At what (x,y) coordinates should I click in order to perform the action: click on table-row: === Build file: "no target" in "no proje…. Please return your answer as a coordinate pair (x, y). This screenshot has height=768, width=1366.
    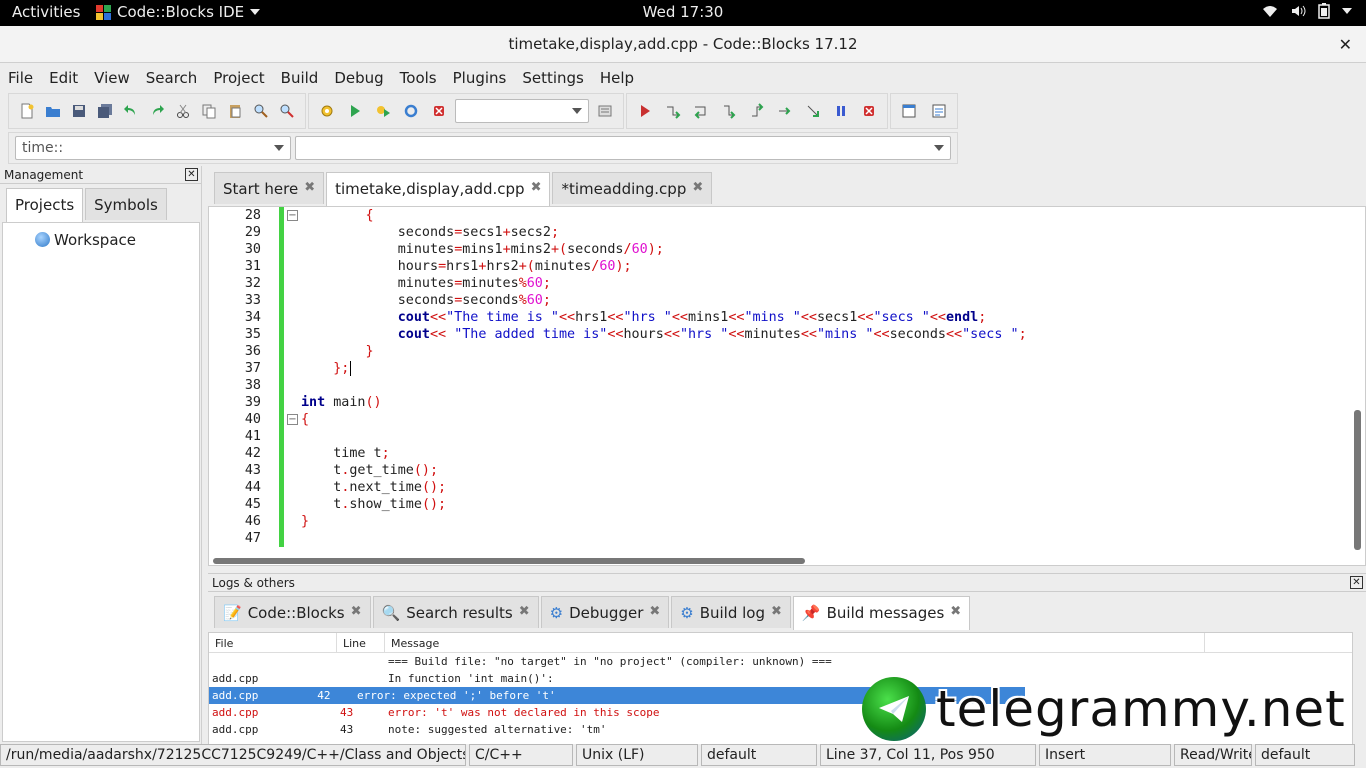
    Looking at the image, I should click on (780, 661).